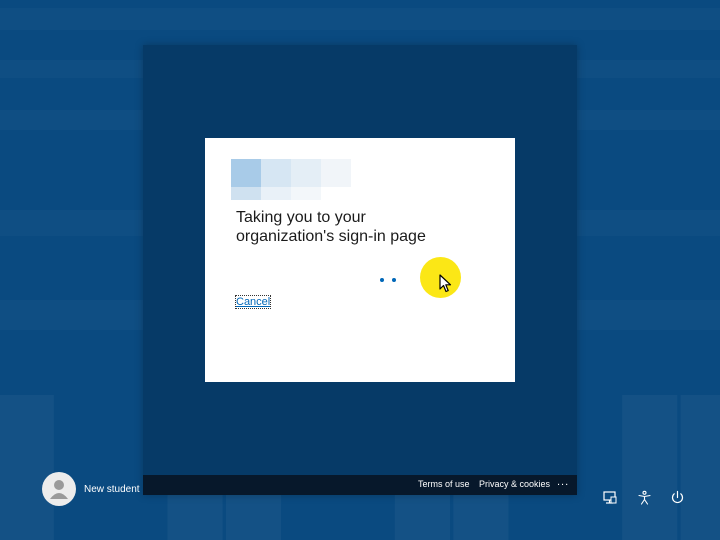 This screenshot has width=720, height=540. What do you see at coordinates (301, 217) in the screenshot?
I see `dialog-title-line-1: Taking you to your` at bounding box center [301, 217].